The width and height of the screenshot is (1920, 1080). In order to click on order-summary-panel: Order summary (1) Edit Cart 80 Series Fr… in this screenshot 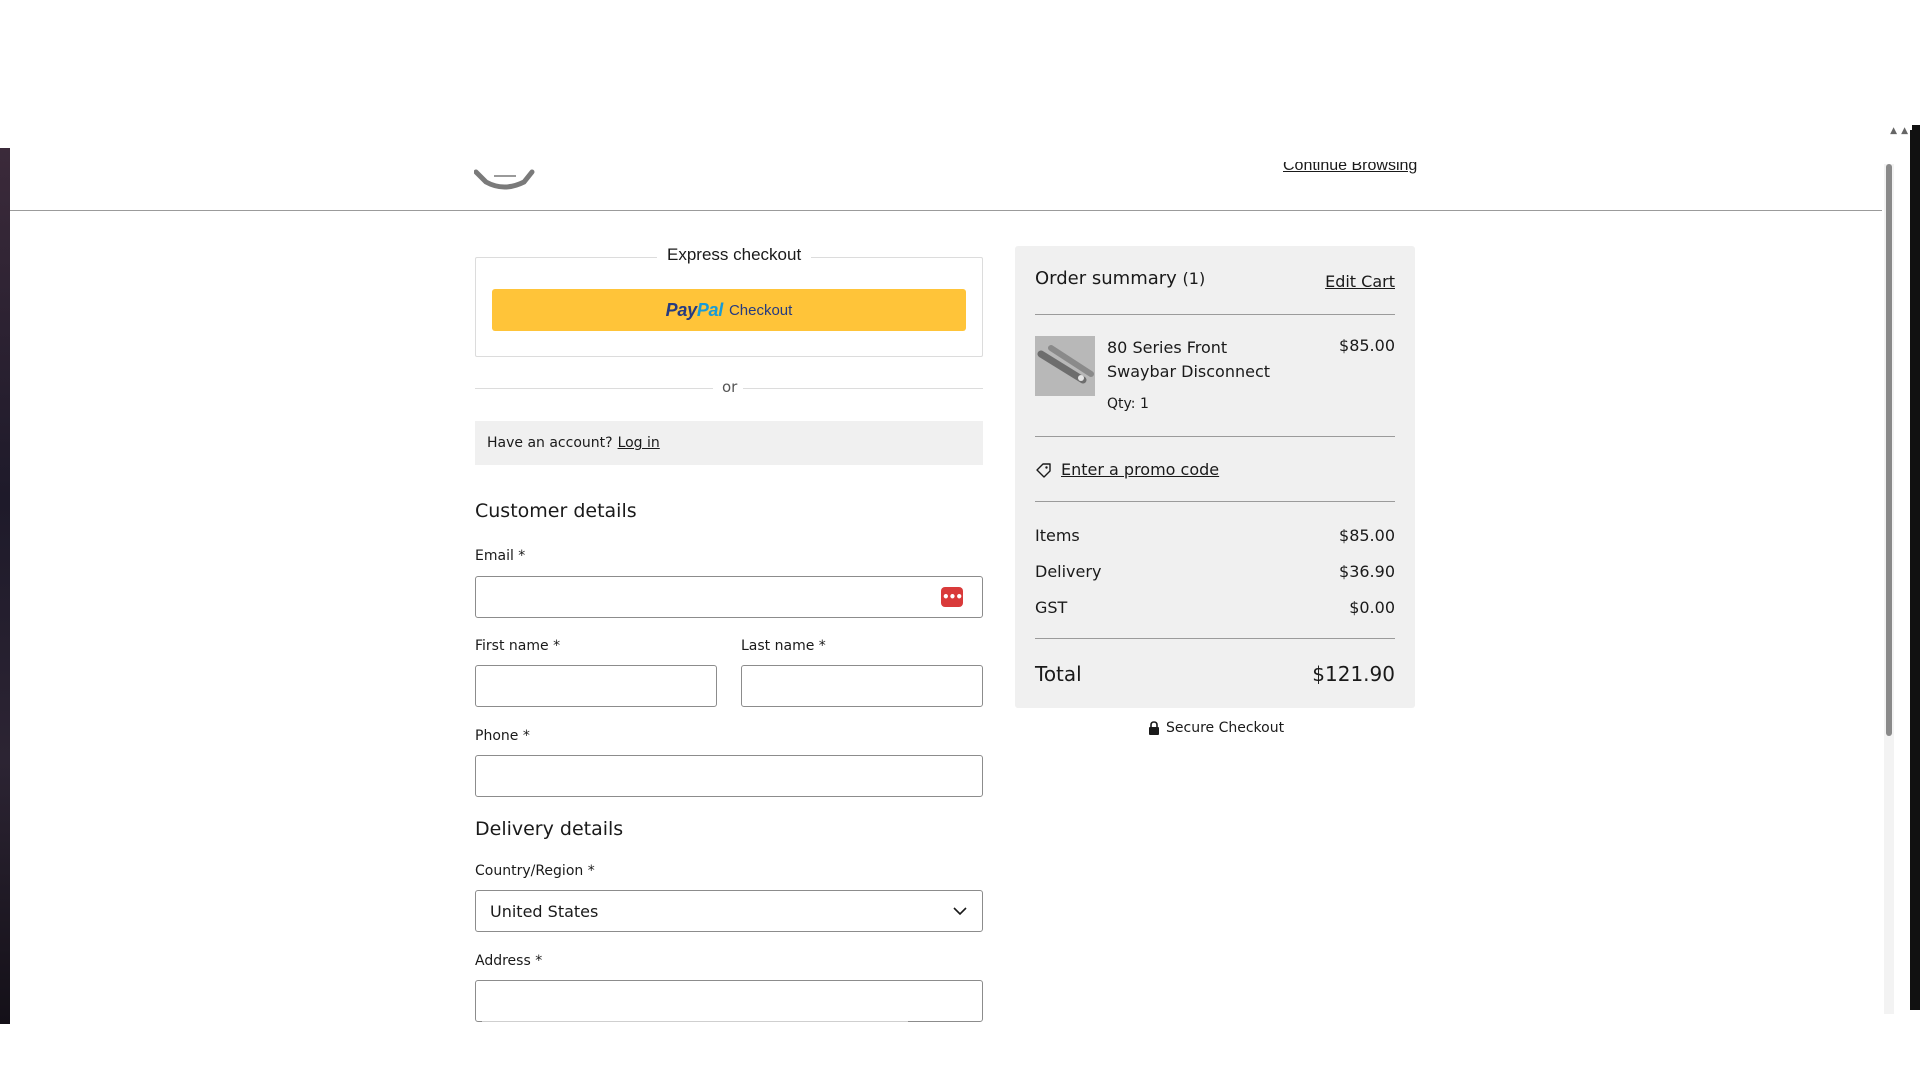, I will do `click(1215, 477)`.